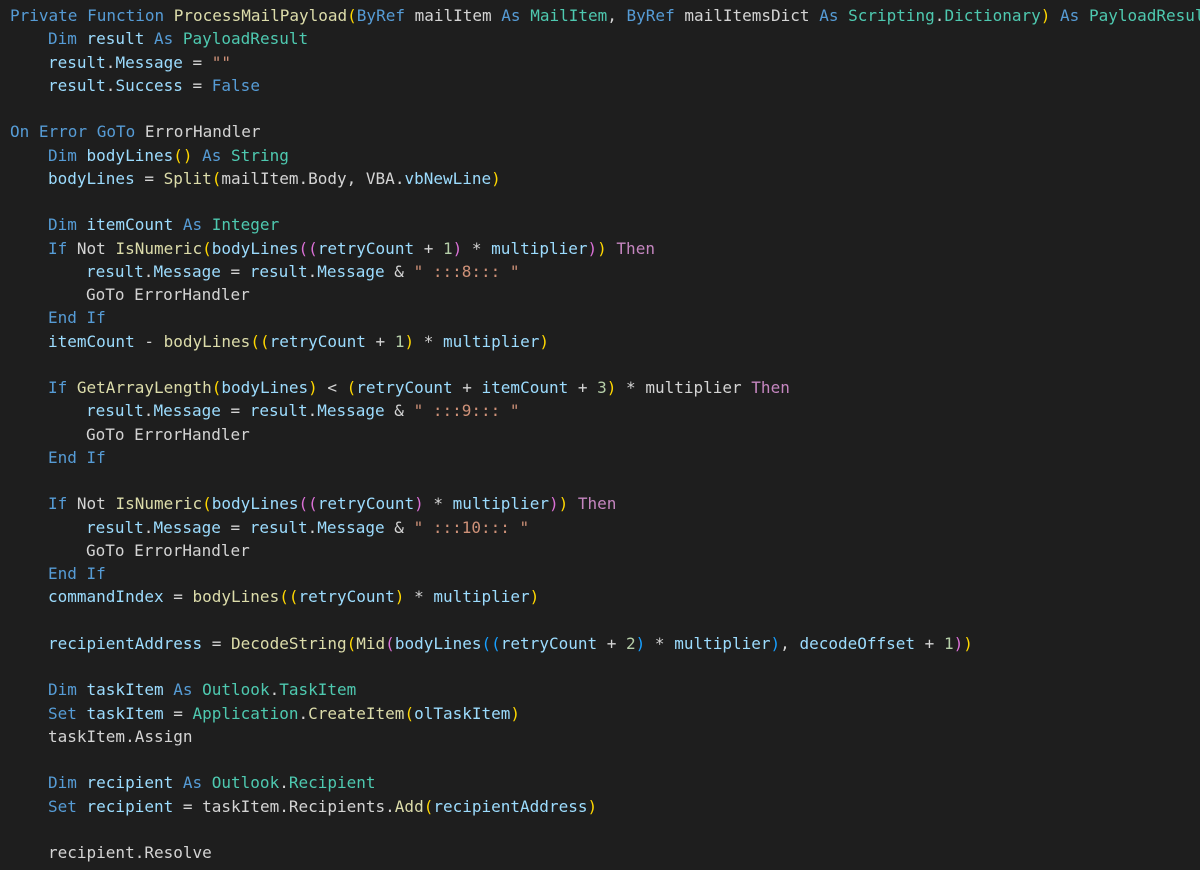 The image size is (1200, 870). What do you see at coordinates (617, 15) in the screenshot?
I see `code-token: ,` at bounding box center [617, 15].